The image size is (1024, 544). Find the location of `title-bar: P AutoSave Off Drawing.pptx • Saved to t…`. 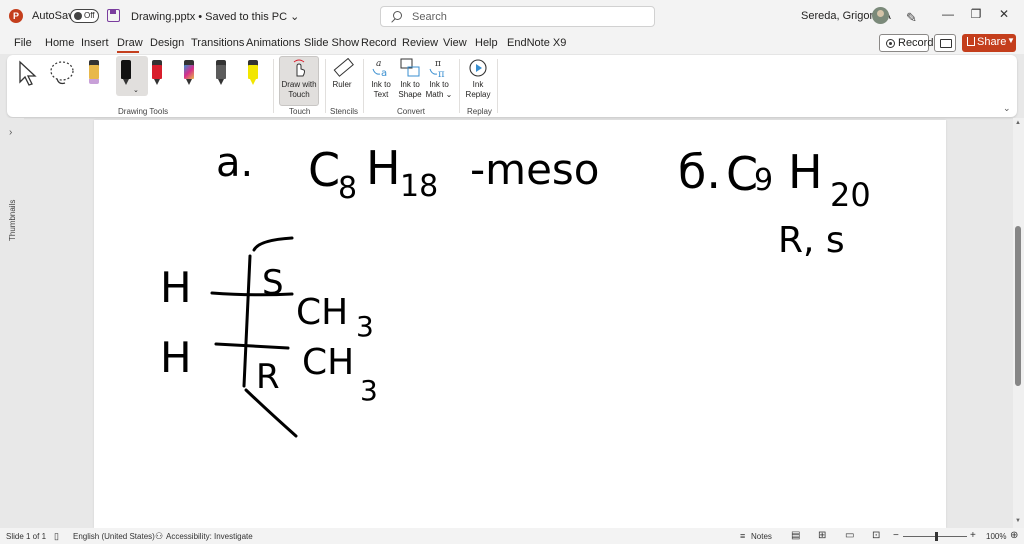

title-bar: P AutoSave Off Drawing.pptx • Saved to t… is located at coordinates (512, 16).